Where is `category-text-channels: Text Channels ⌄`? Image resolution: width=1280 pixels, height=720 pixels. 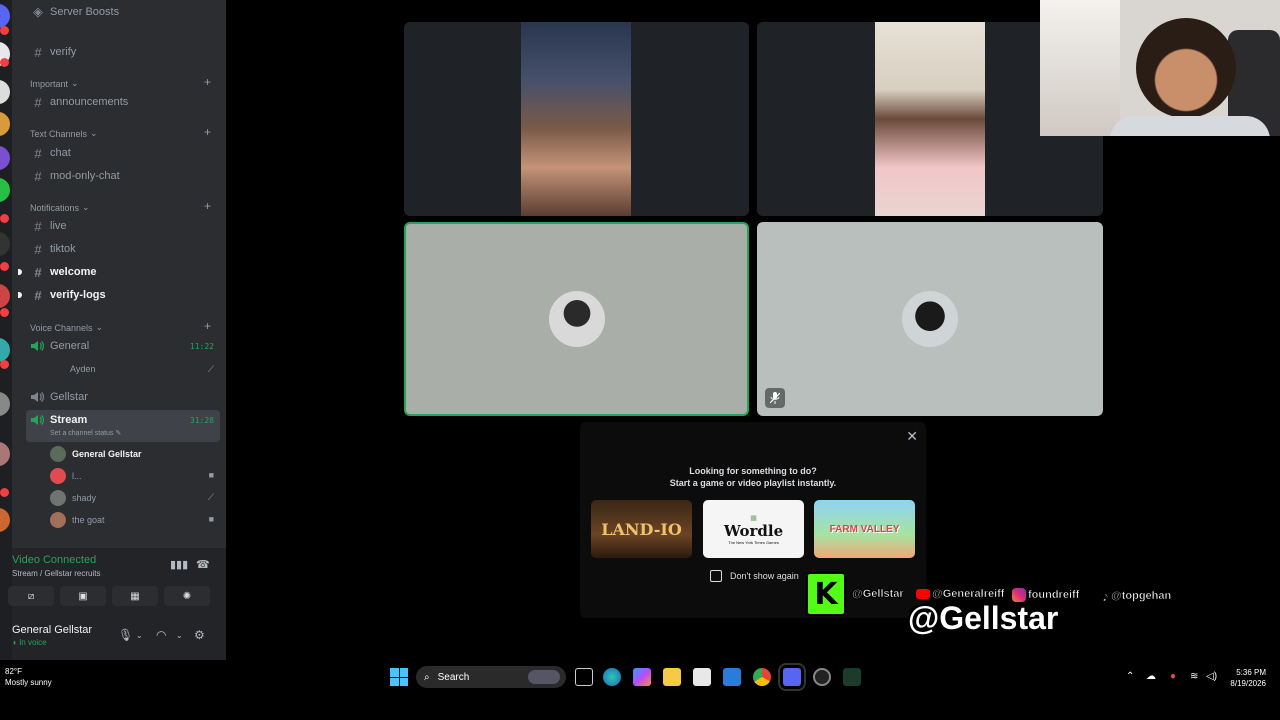
category-text-channels: Text Channels ⌄ is located at coordinates (64, 133).